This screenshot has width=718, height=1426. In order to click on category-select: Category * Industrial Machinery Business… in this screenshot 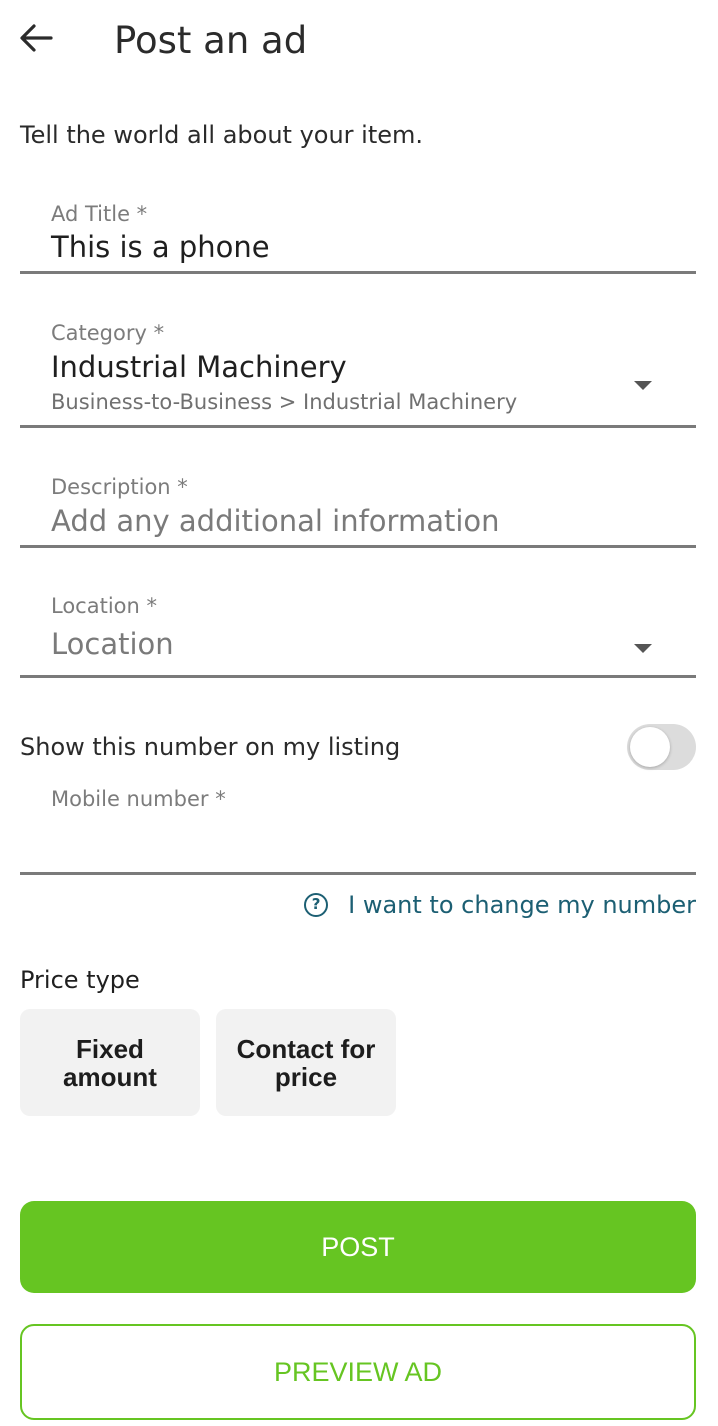, I will do `click(358, 372)`.